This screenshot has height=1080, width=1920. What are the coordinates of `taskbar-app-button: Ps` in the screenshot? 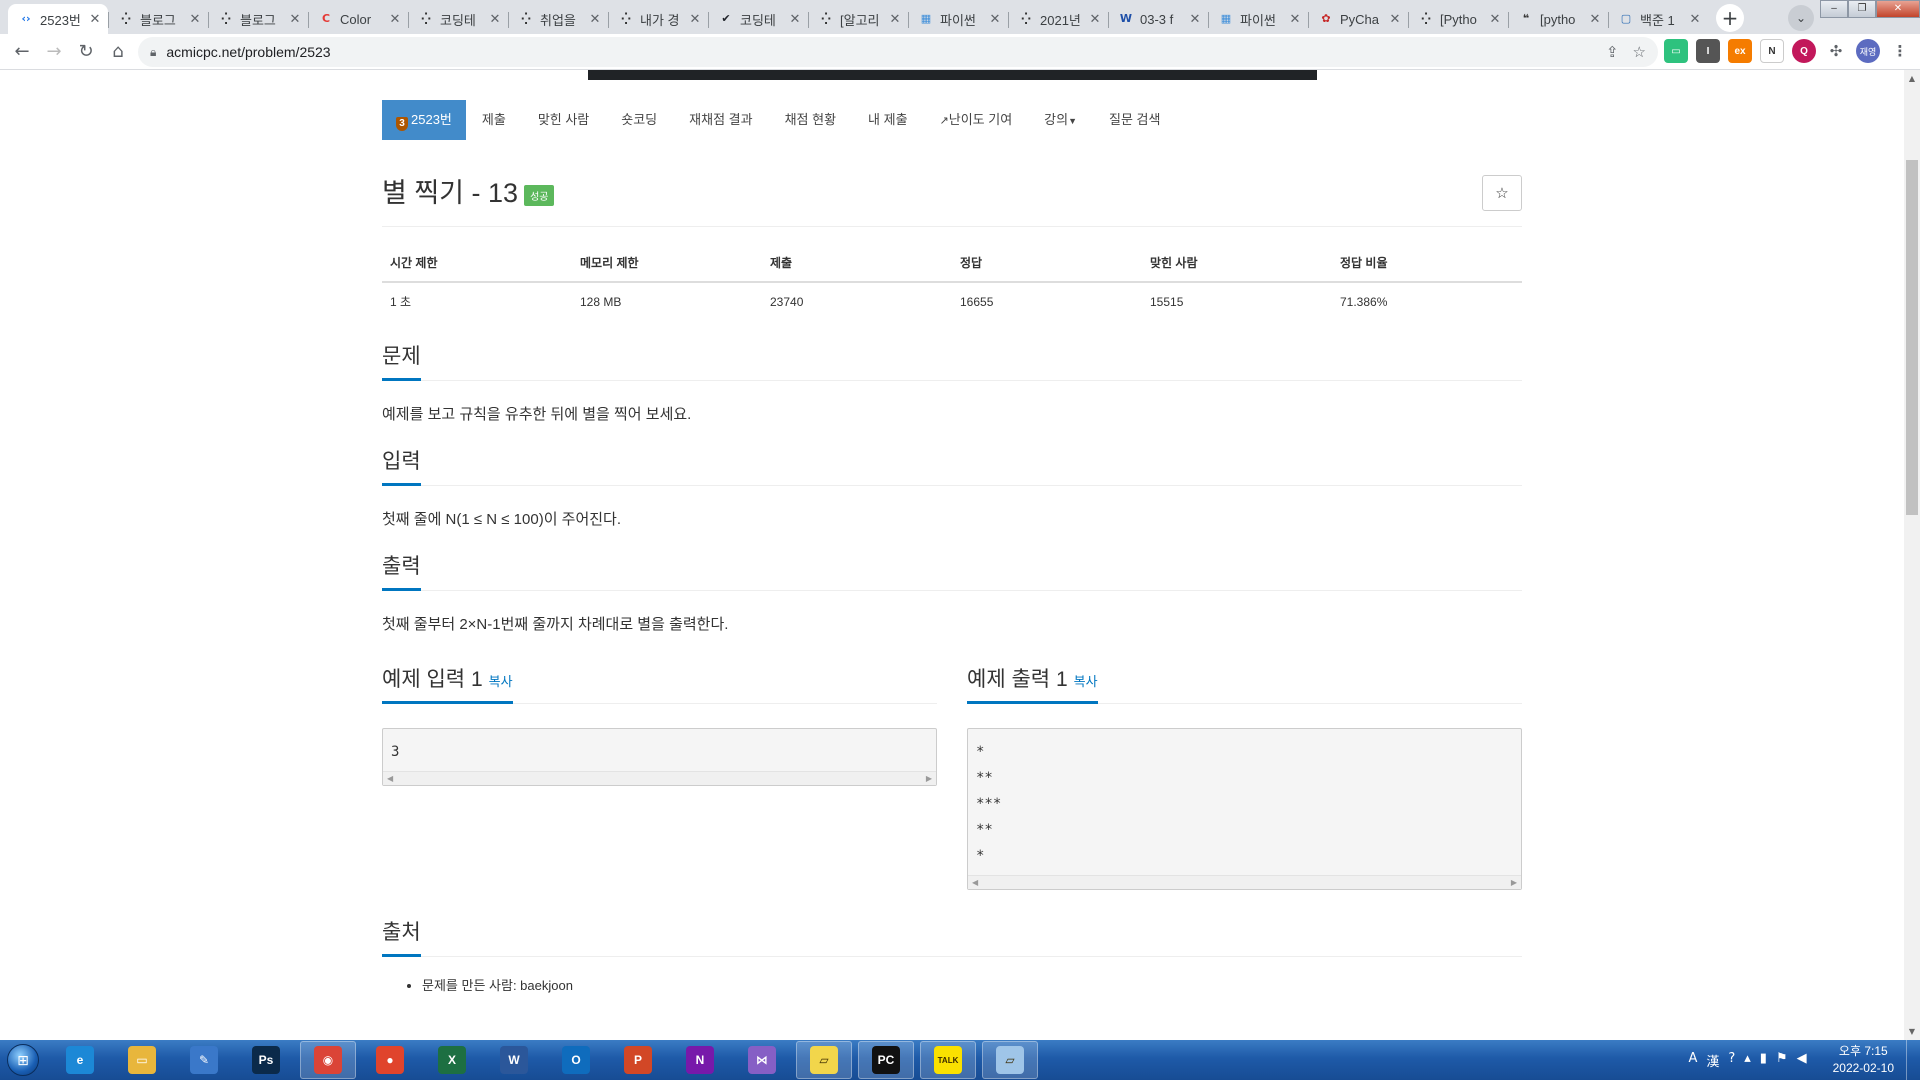 It's located at (266, 1060).